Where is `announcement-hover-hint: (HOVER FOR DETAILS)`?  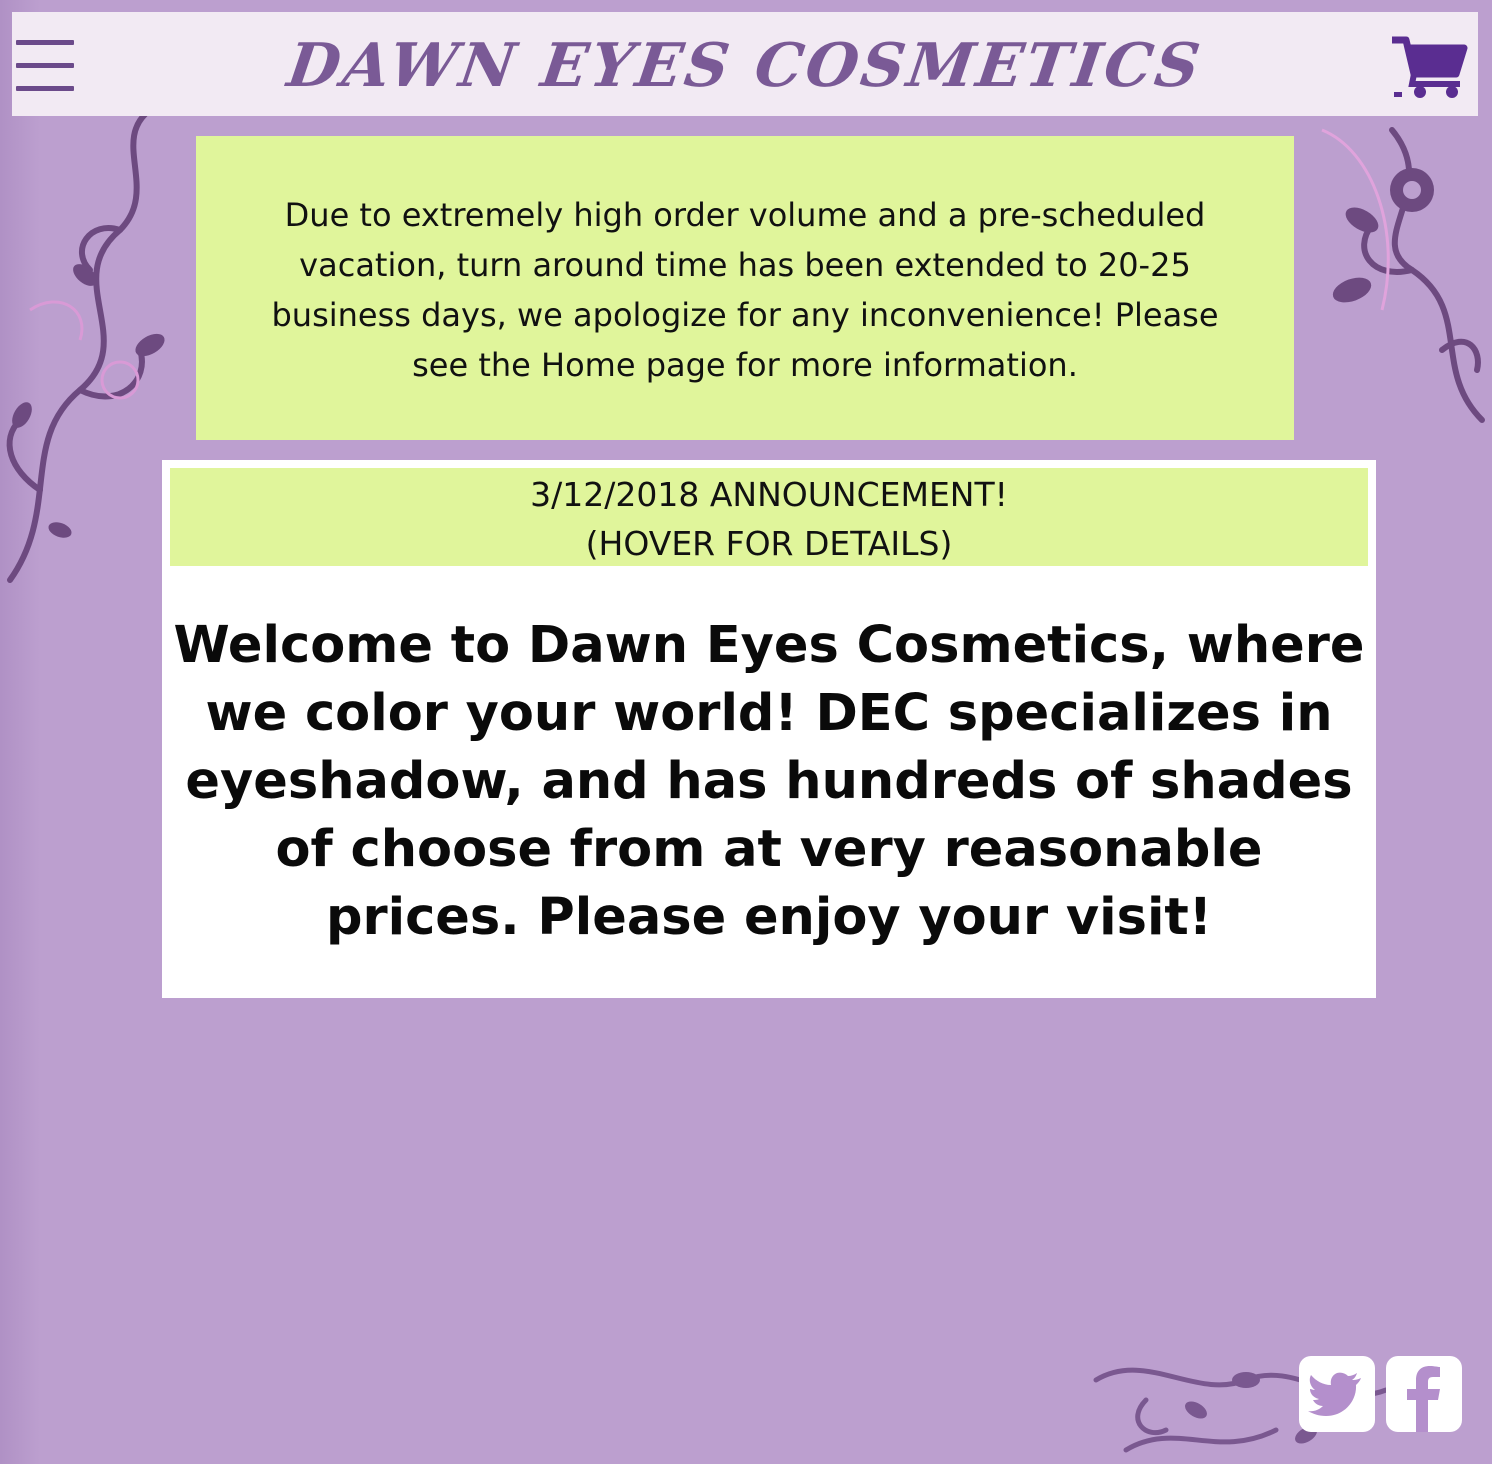
announcement-hover-hint: (HOVER FOR DETAILS) is located at coordinates (769, 543).